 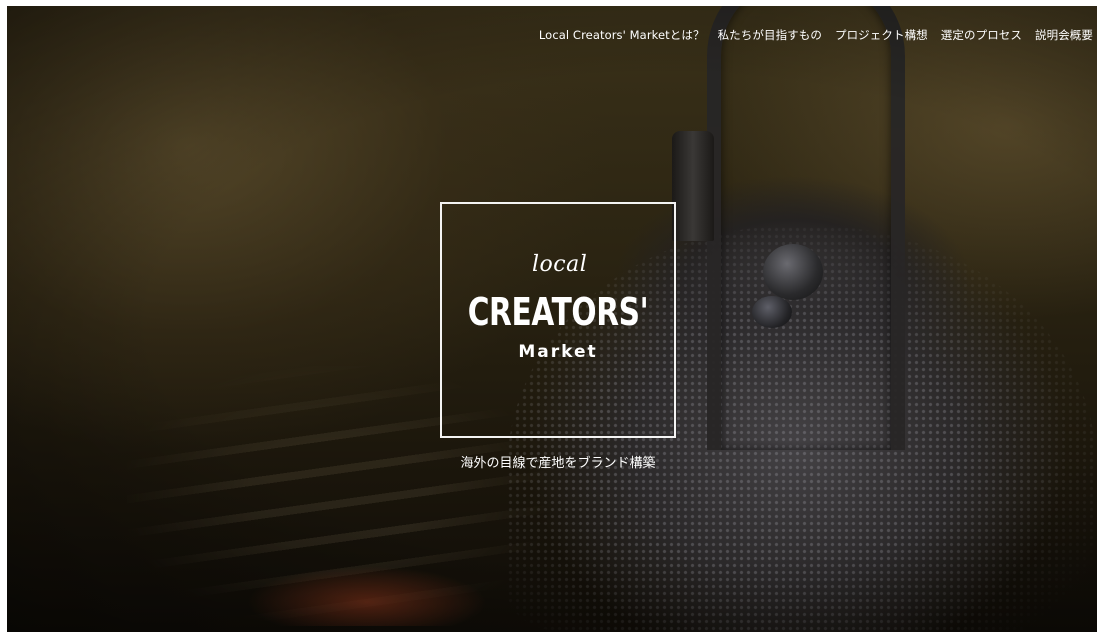 What do you see at coordinates (558, 463) in the screenshot?
I see `hero-tagline: 海外の目線で産地をブランド構築` at bounding box center [558, 463].